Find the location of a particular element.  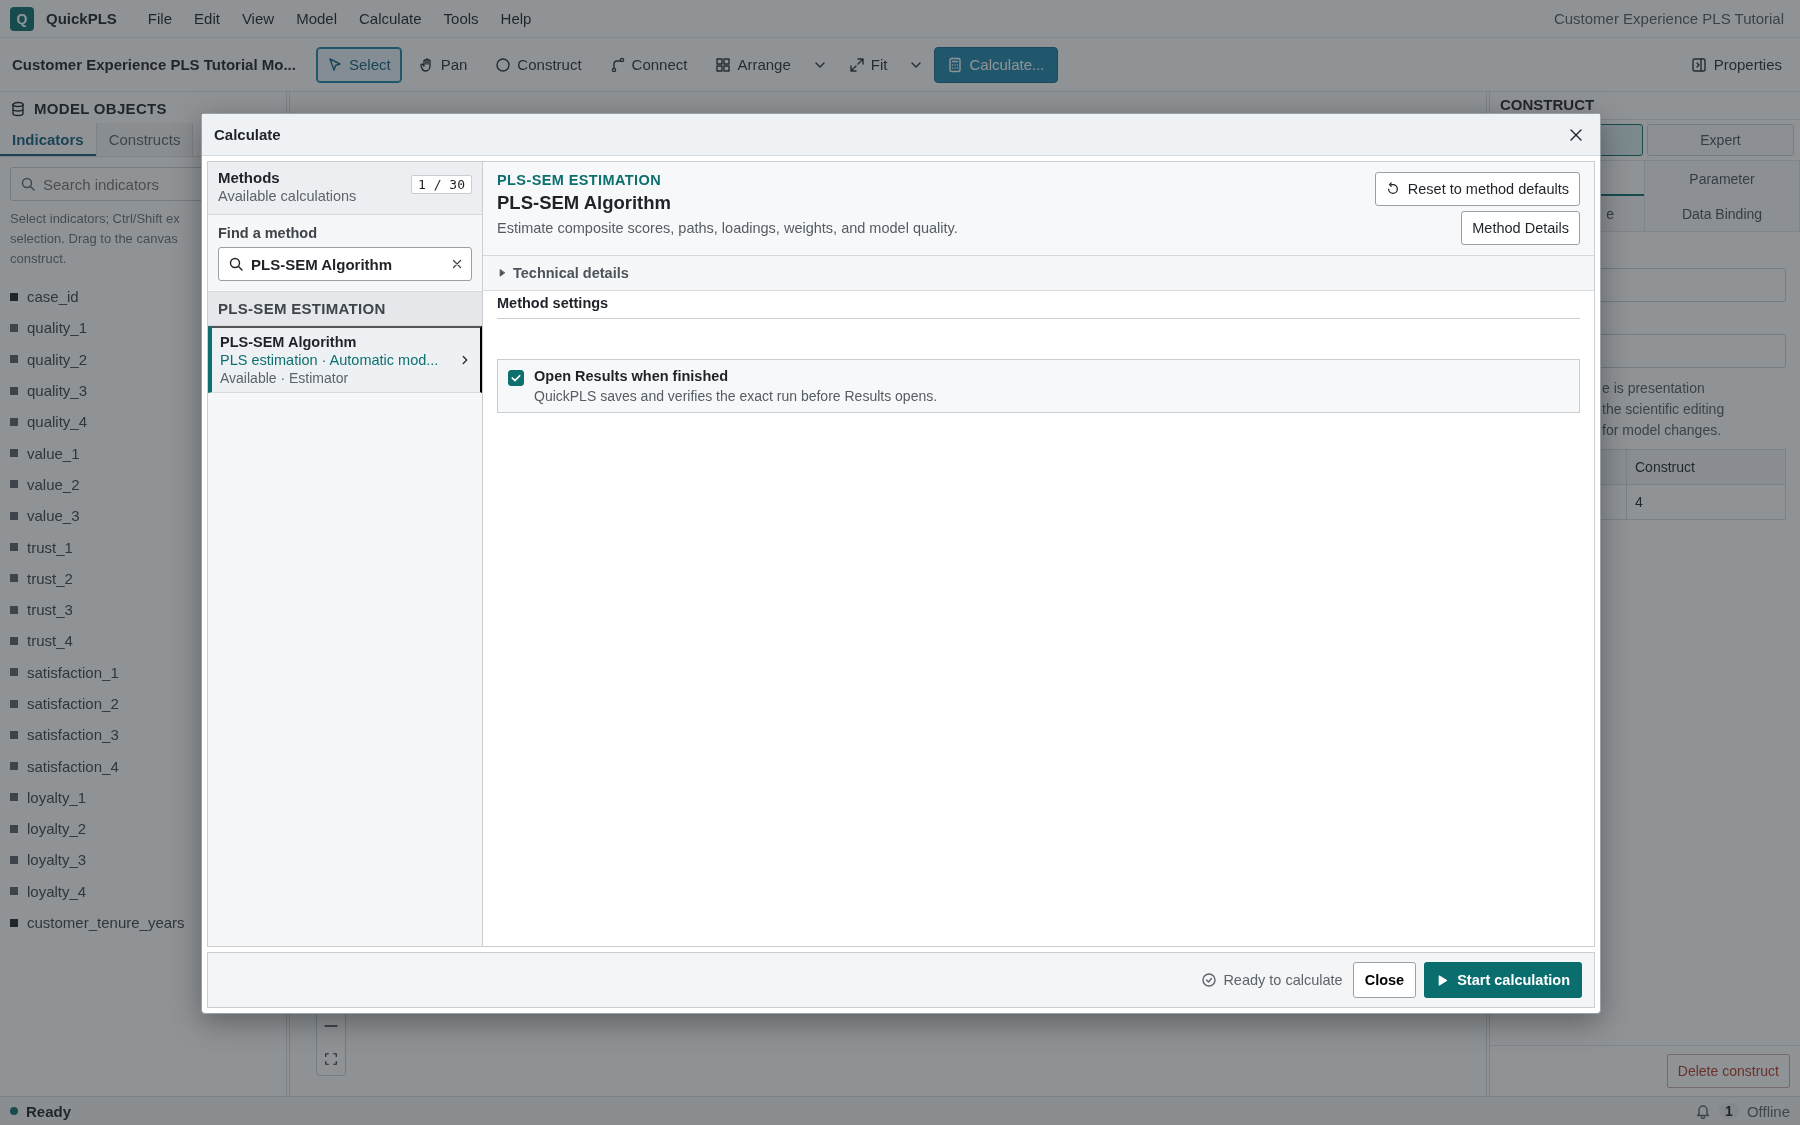

app-name: QuickPLS is located at coordinates (81, 18).